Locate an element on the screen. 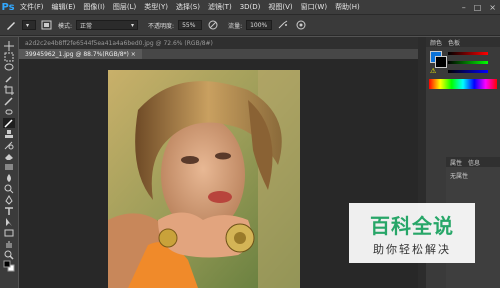  mode-value: 正常 is located at coordinates (86, 26).